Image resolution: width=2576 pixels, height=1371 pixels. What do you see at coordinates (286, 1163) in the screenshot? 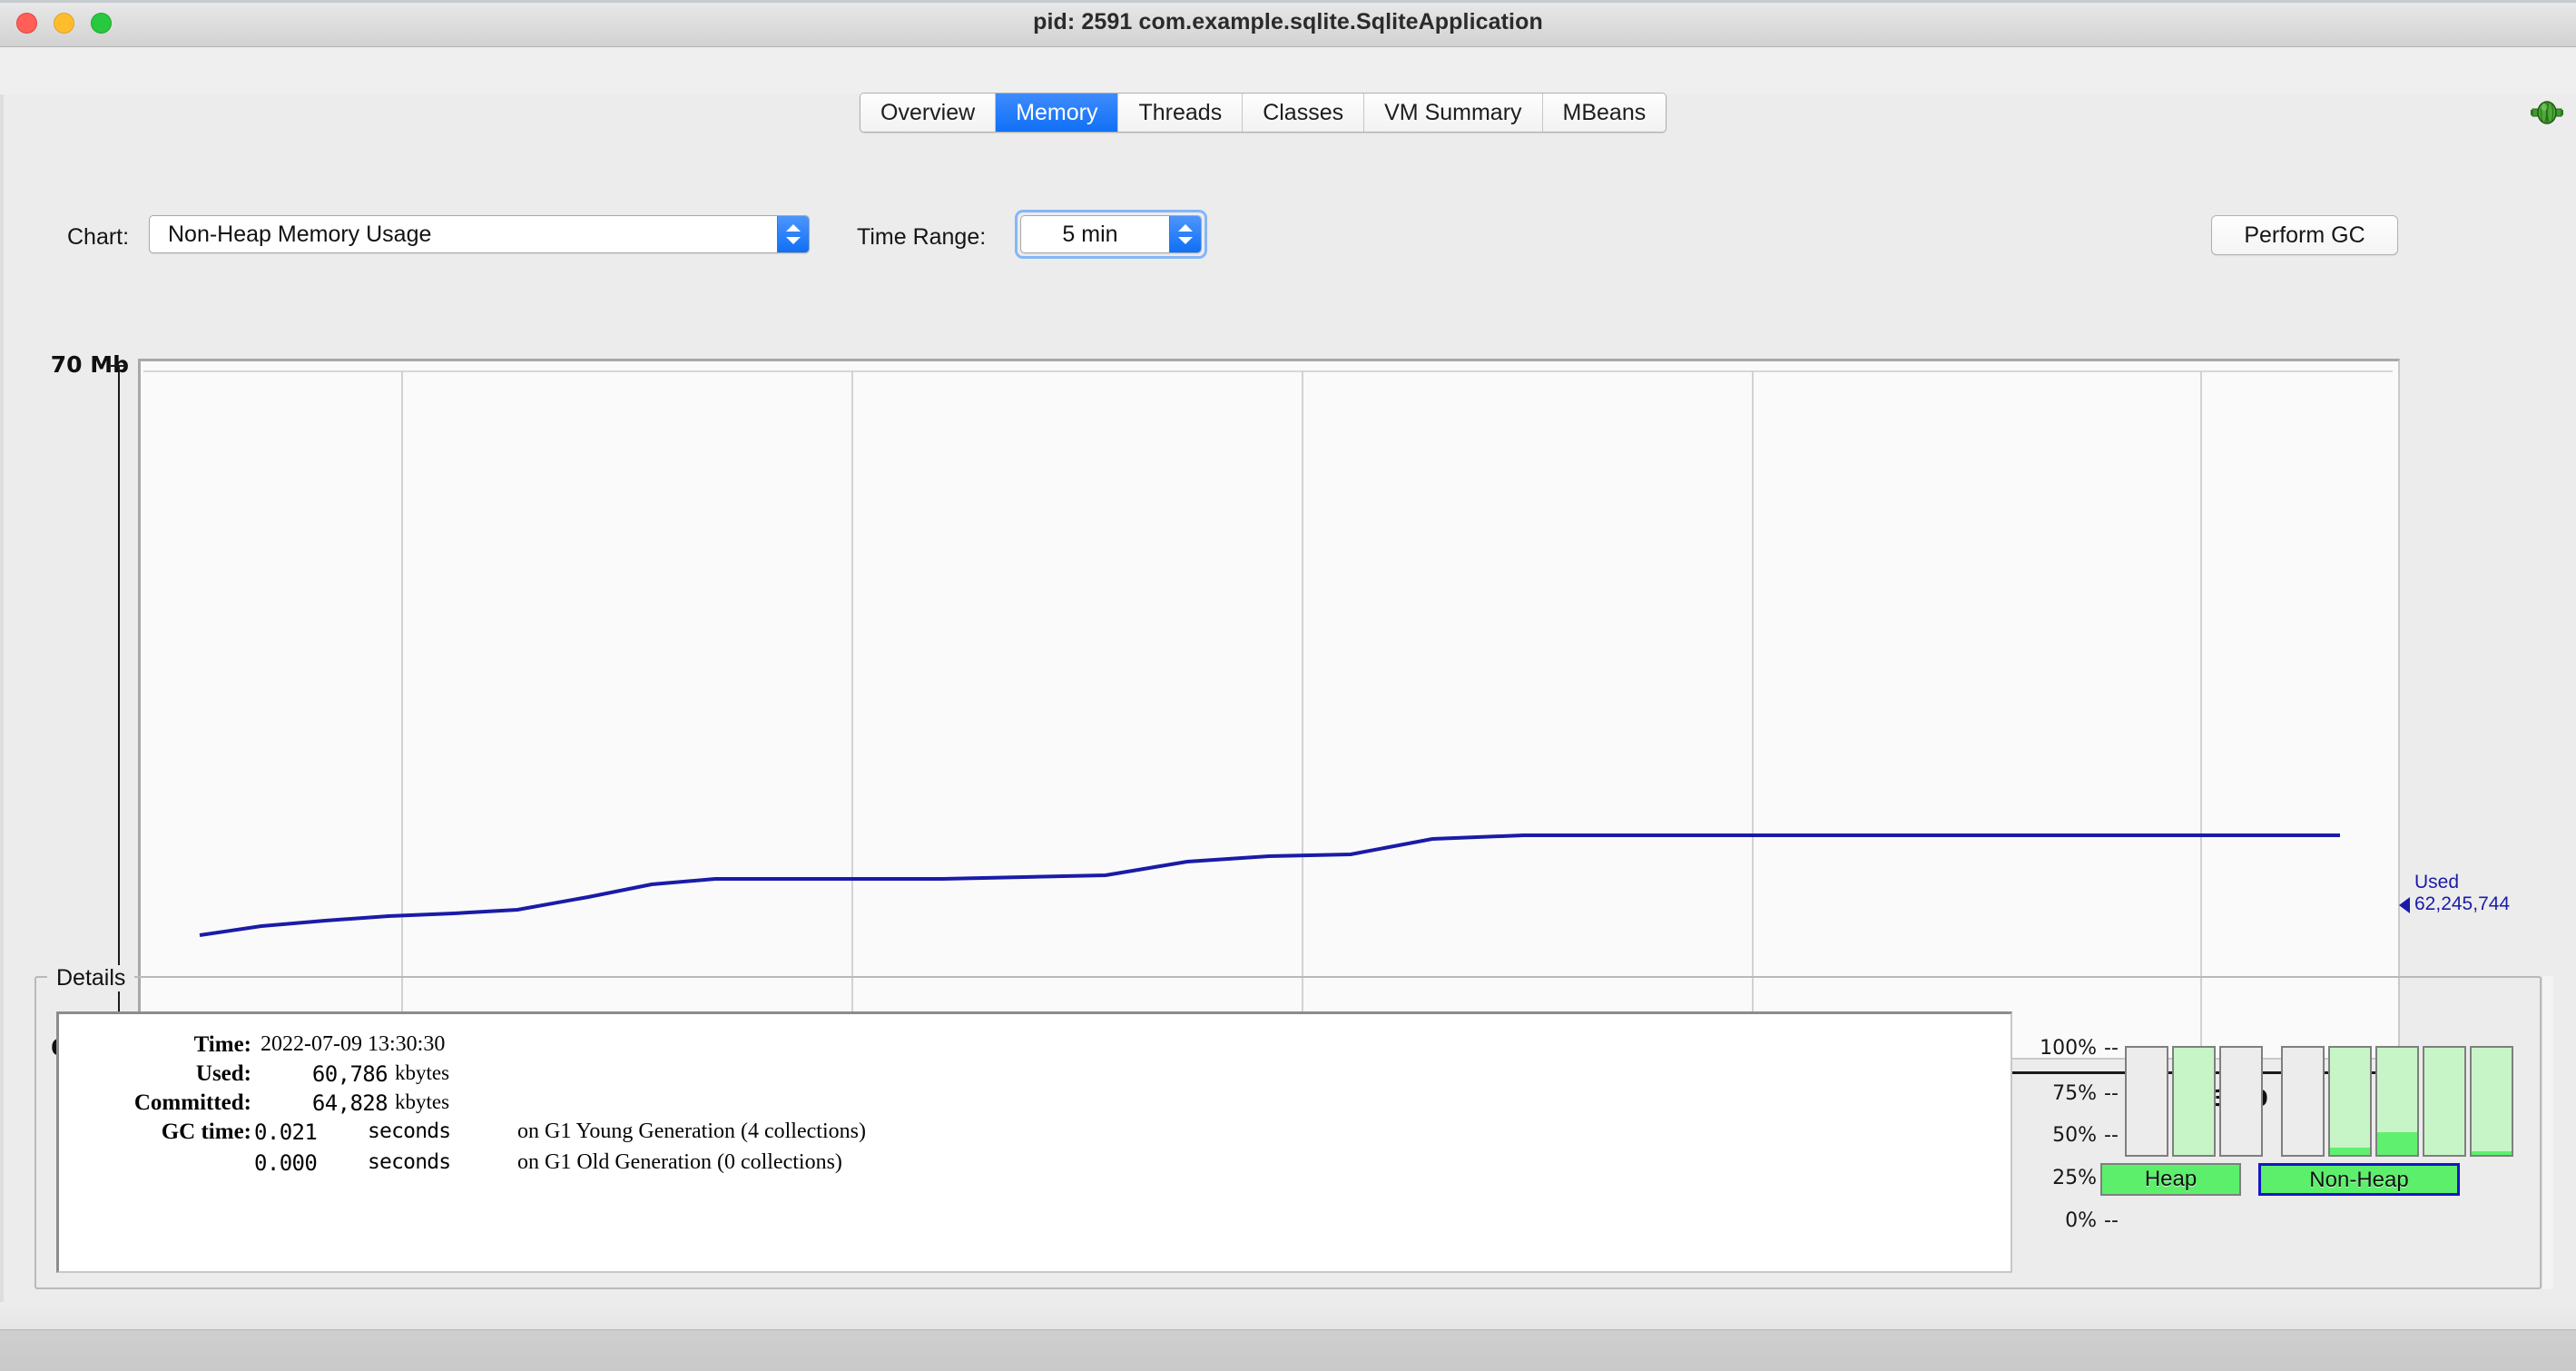
I see `details-gc-seconds-value: 0.000` at bounding box center [286, 1163].